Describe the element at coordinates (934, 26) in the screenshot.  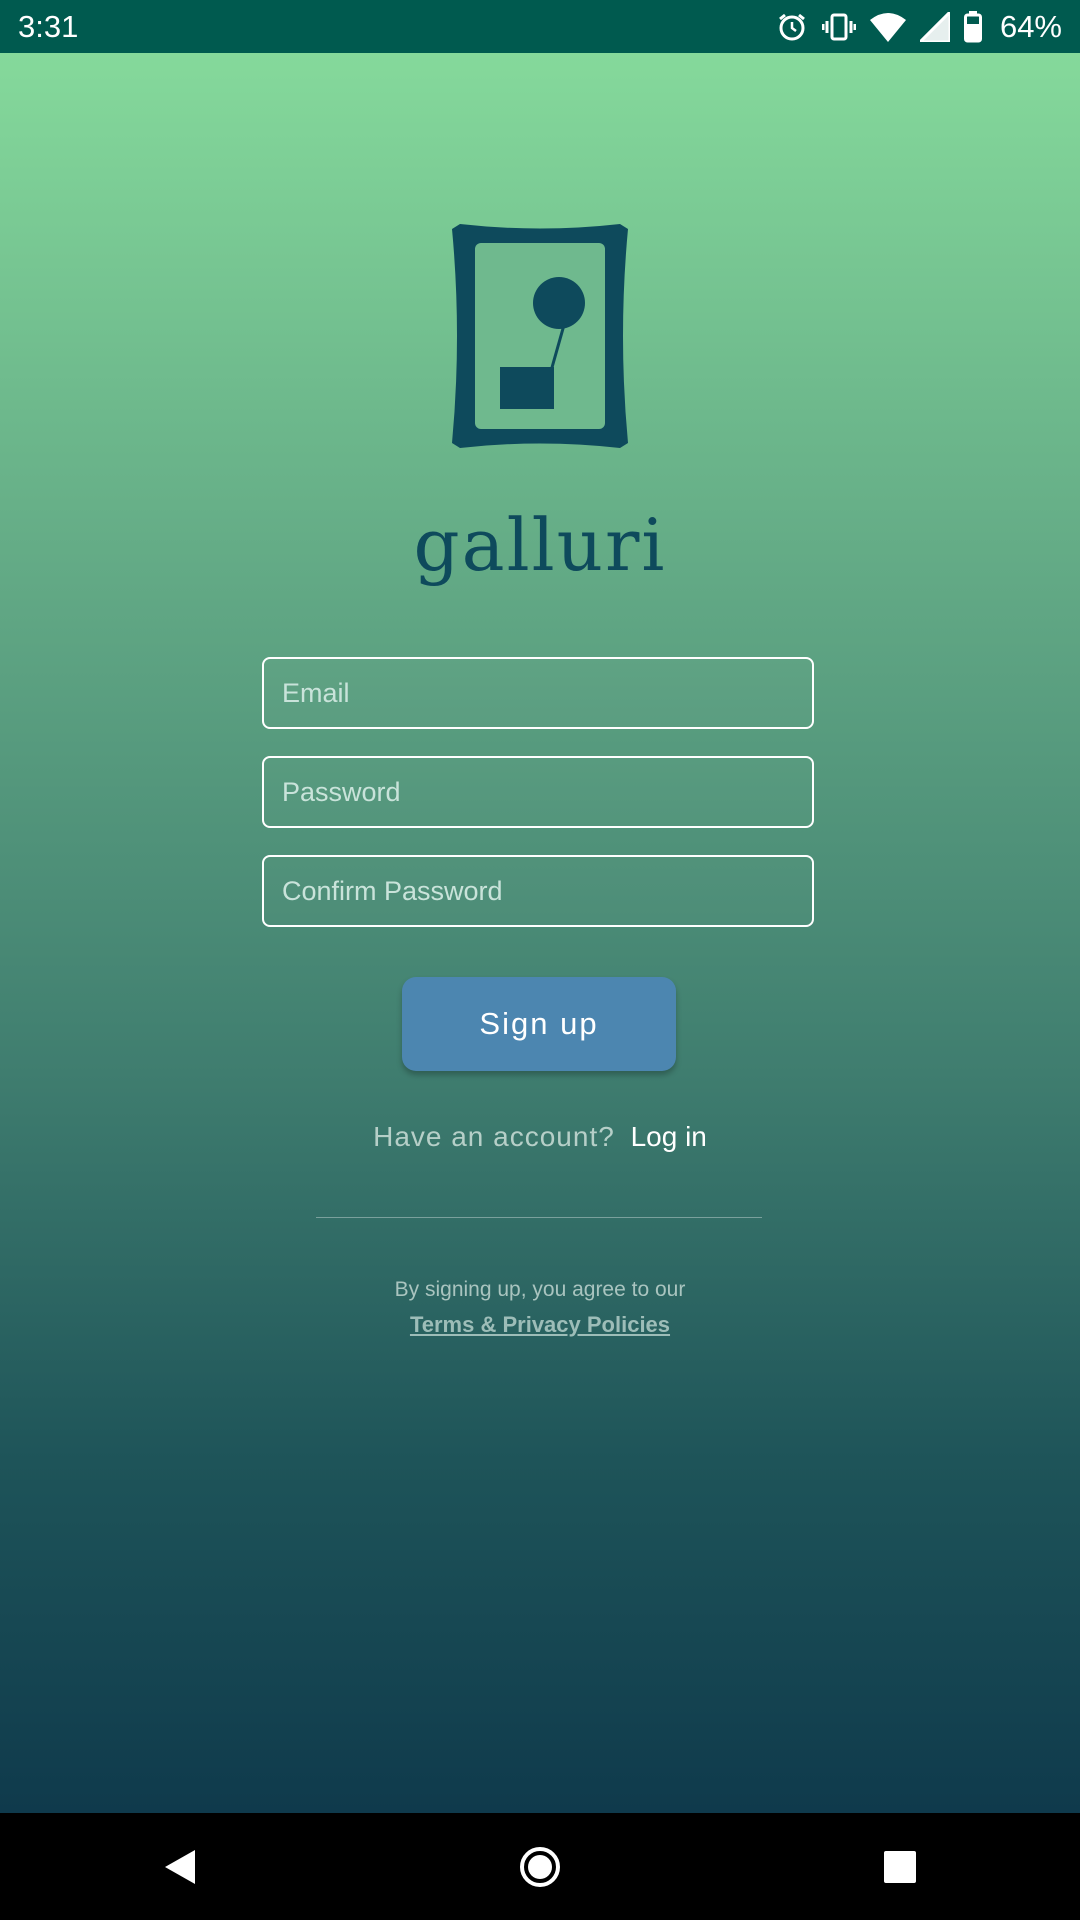
I see `cell-signal-icon` at that location.